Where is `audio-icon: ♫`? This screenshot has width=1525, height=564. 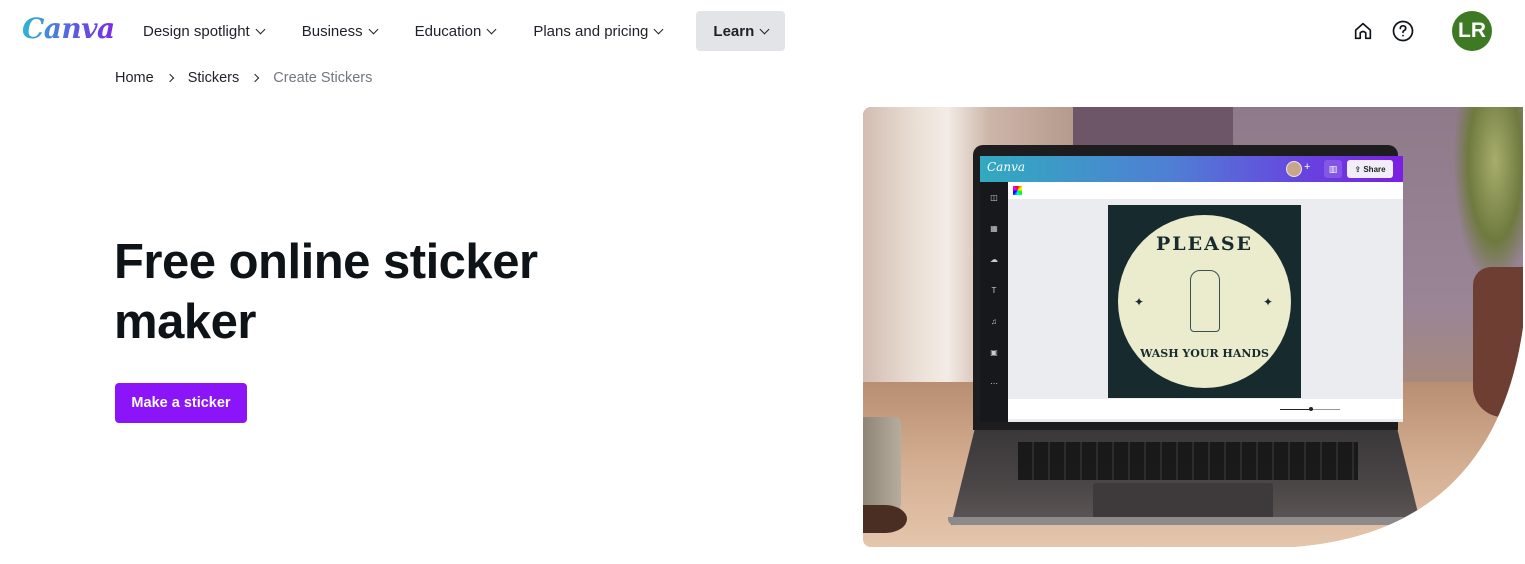
audio-icon: ♫ is located at coordinates (994, 321).